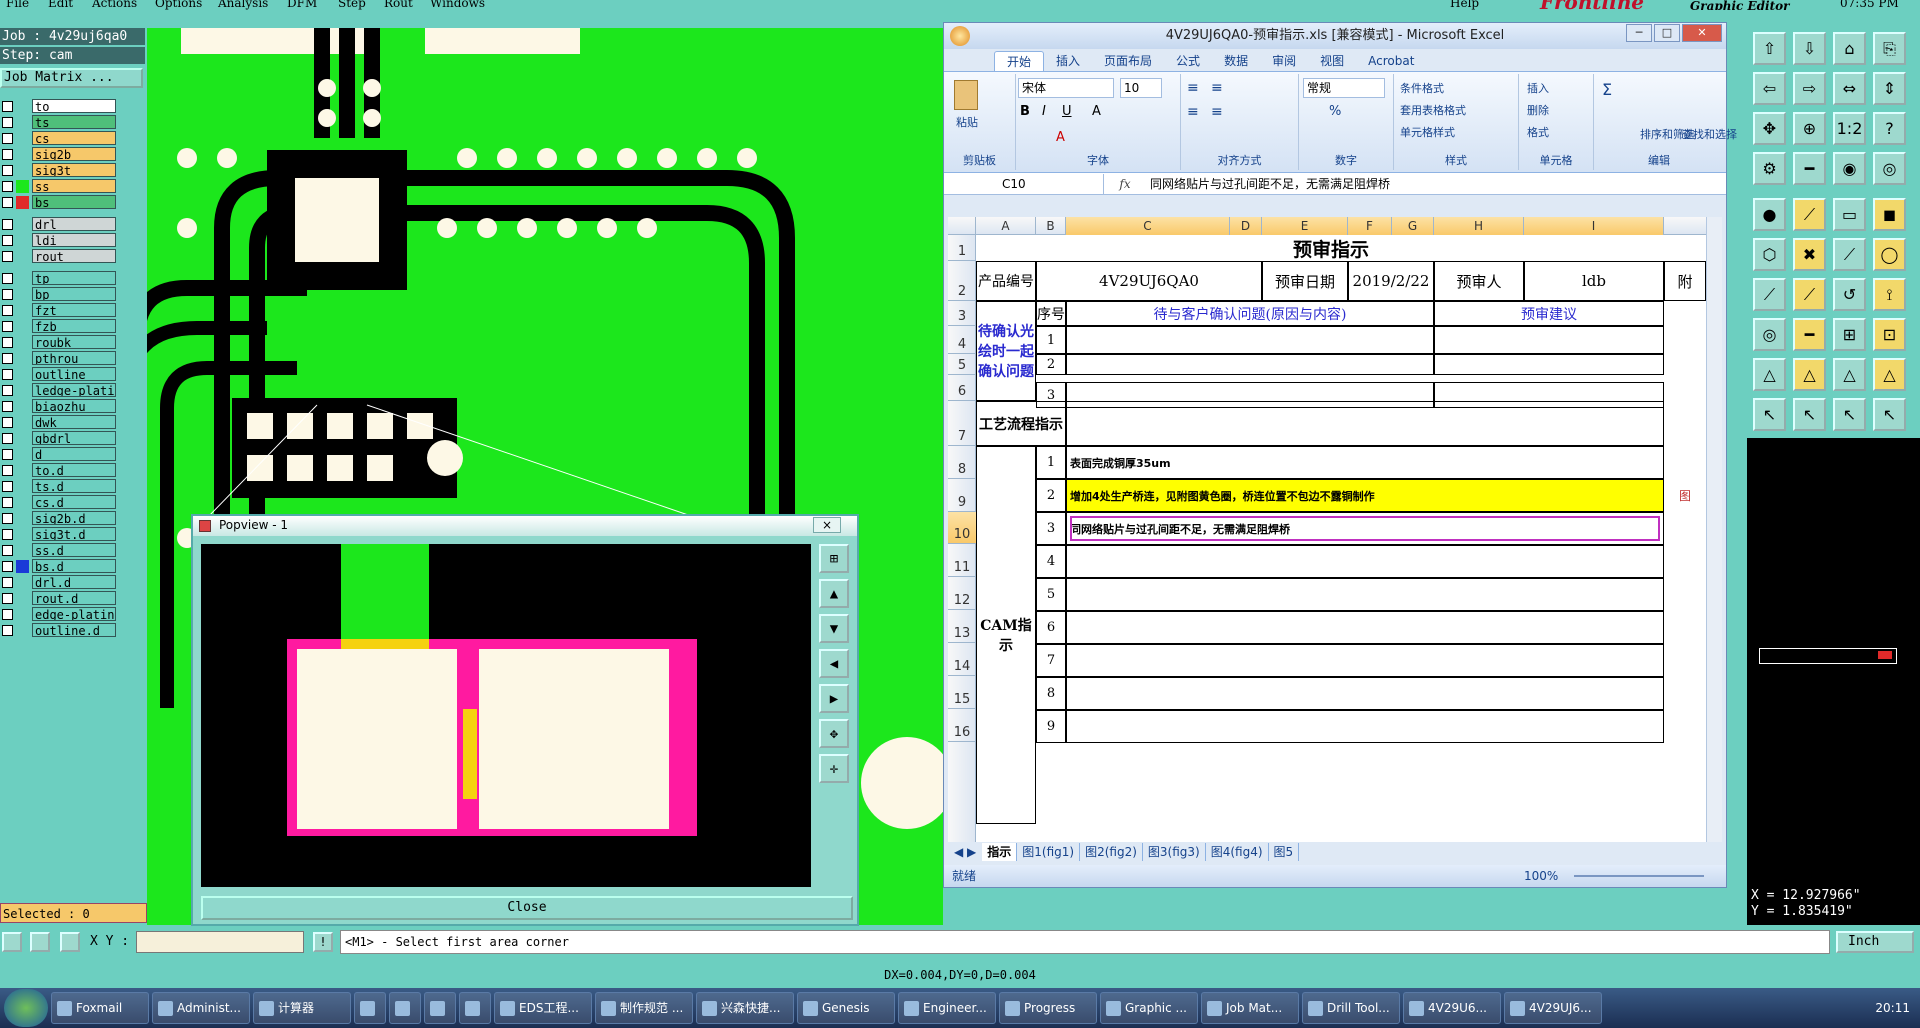 The height and width of the screenshot is (1028, 1920). I want to click on snap-icon: ◎, so click(1769, 334).